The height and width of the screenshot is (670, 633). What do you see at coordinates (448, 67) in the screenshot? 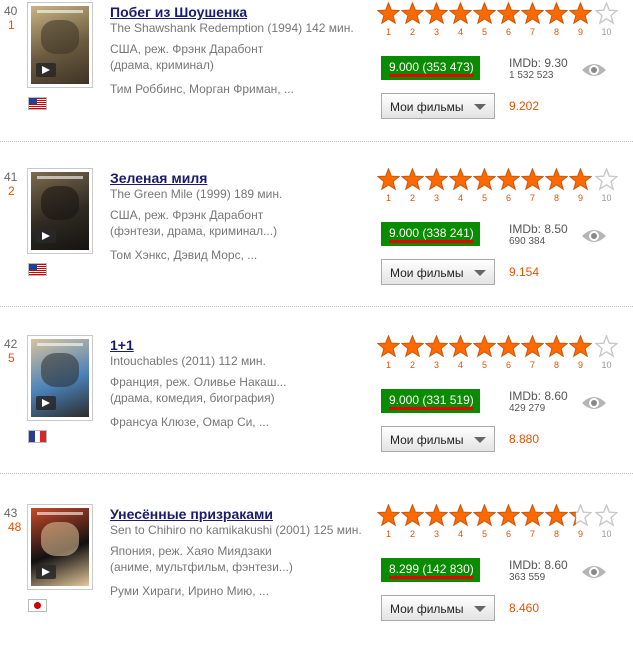
I see `rating-votes: (353 473)` at bounding box center [448, 67].